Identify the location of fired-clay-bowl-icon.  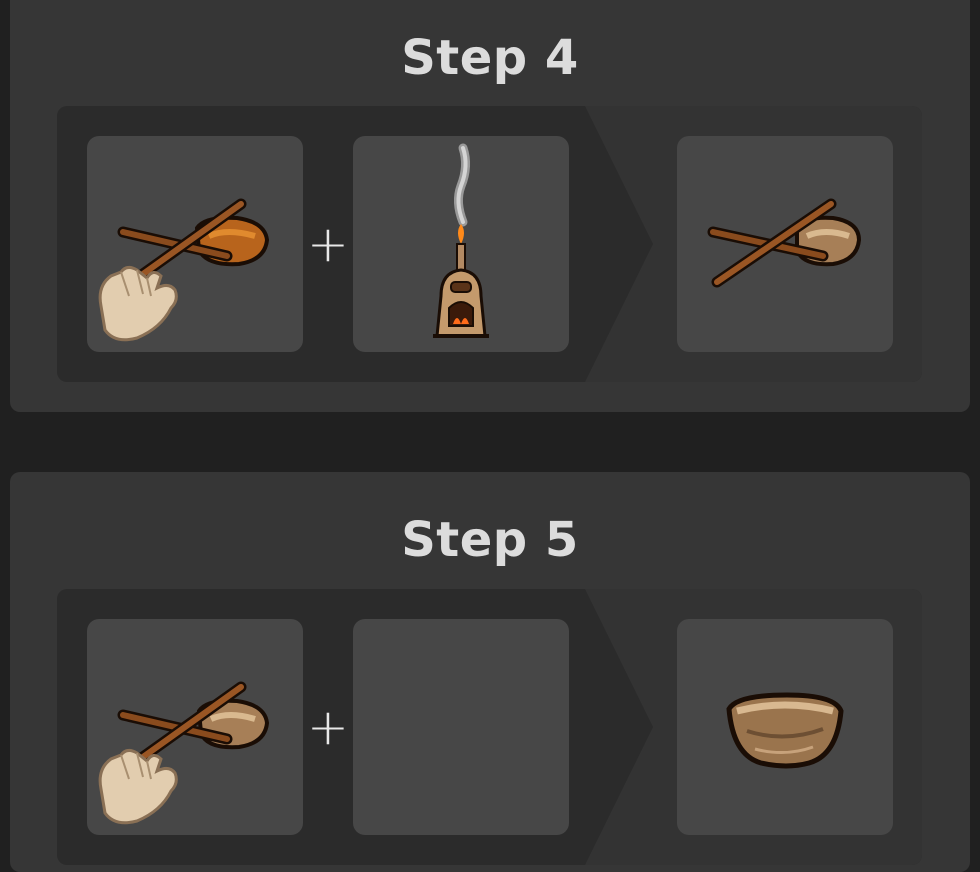
(785, 730).